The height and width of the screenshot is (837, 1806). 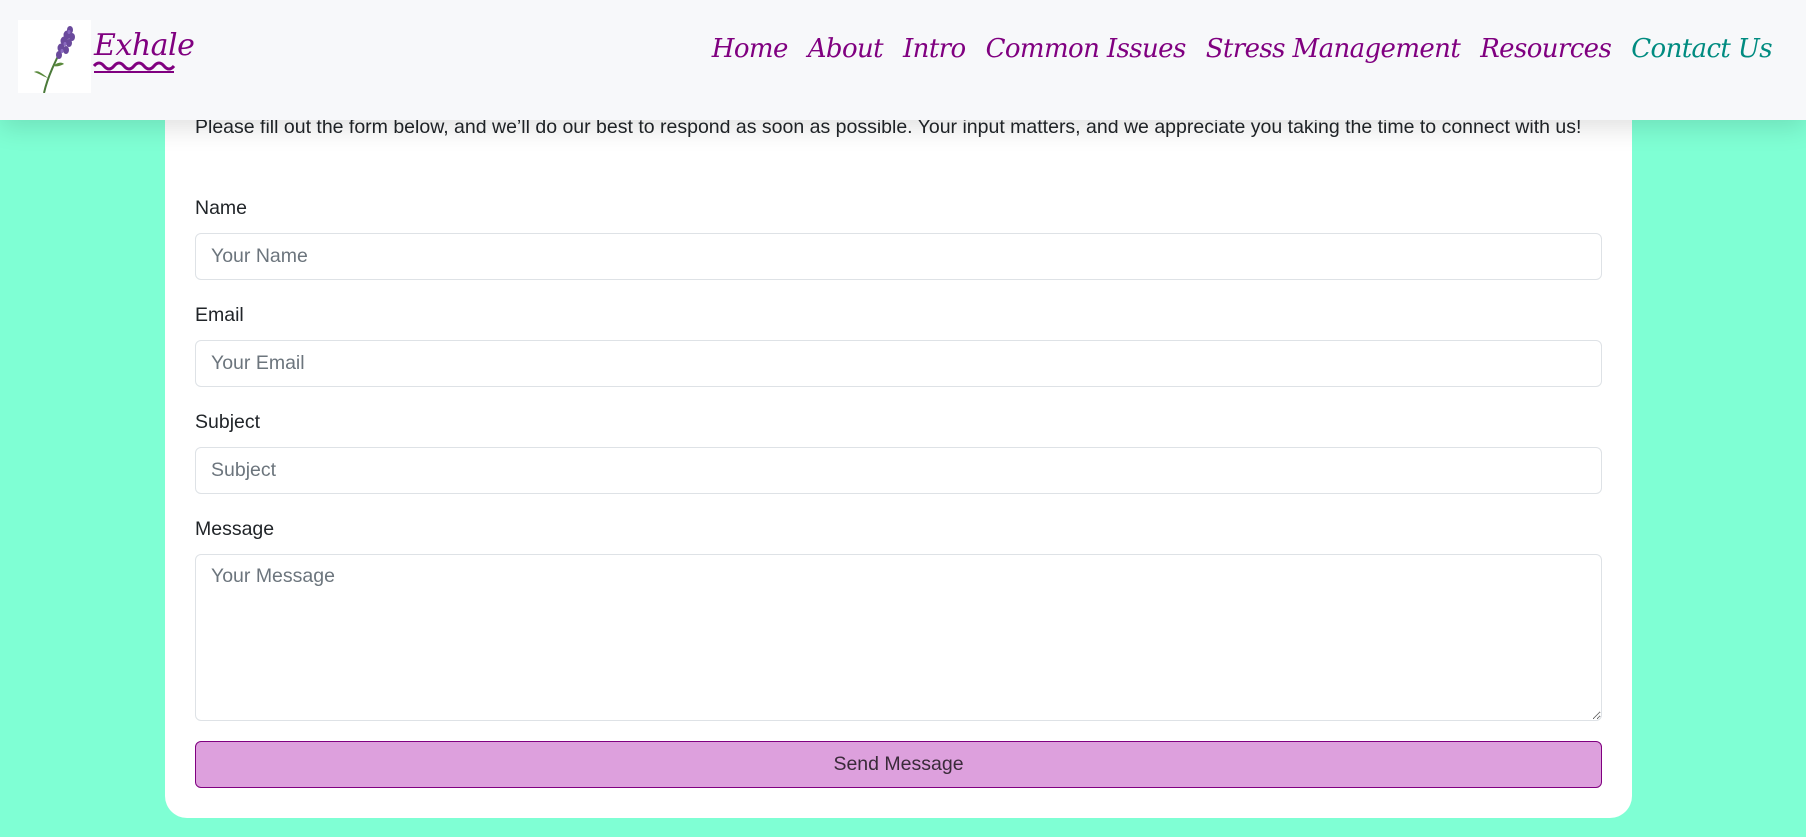 I want to click on wave-underline, so click(x=134, y=67).